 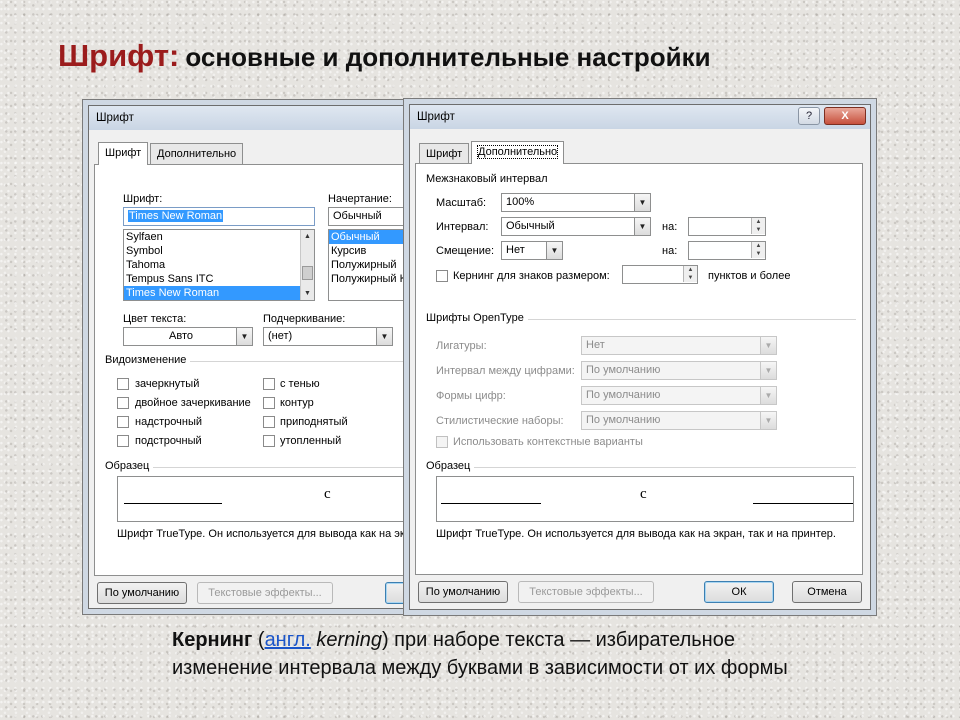 What do you see at coordinates (346, 640) in the screenshot?
I see `english-term: kerning` at bounding box center [346, 640].